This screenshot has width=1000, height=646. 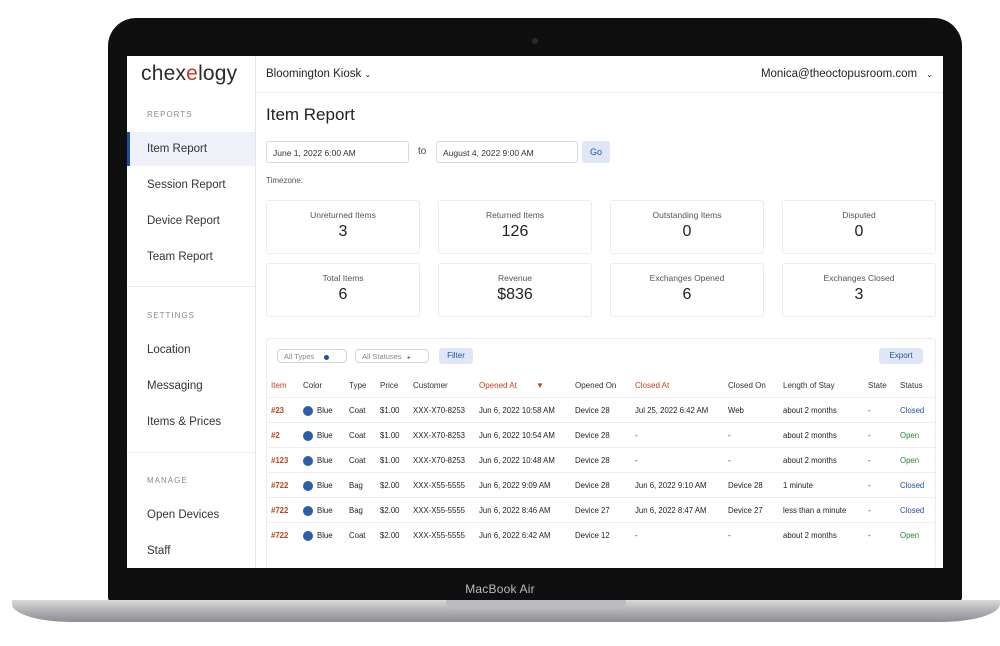 I want to click on item-link: #23, so click(x=277, y=410).